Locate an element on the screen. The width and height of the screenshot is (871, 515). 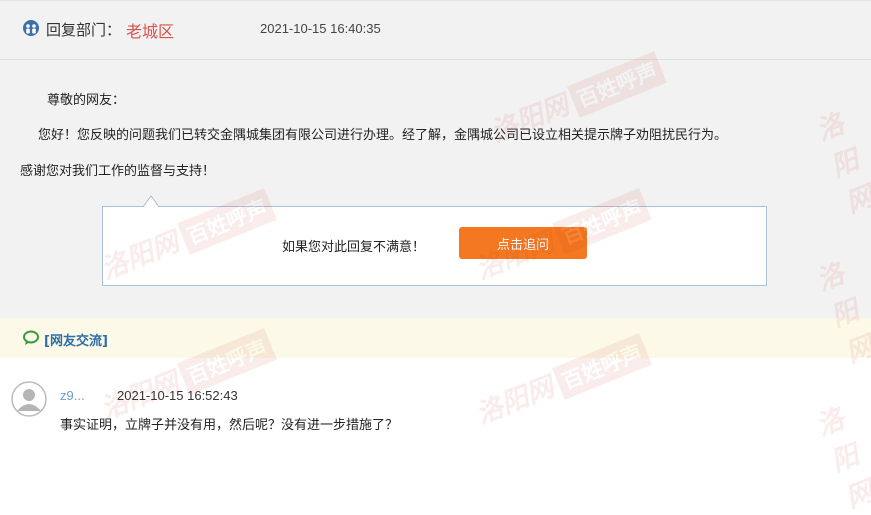
section-title: [网友交流] is located at coordinates (76, 341).